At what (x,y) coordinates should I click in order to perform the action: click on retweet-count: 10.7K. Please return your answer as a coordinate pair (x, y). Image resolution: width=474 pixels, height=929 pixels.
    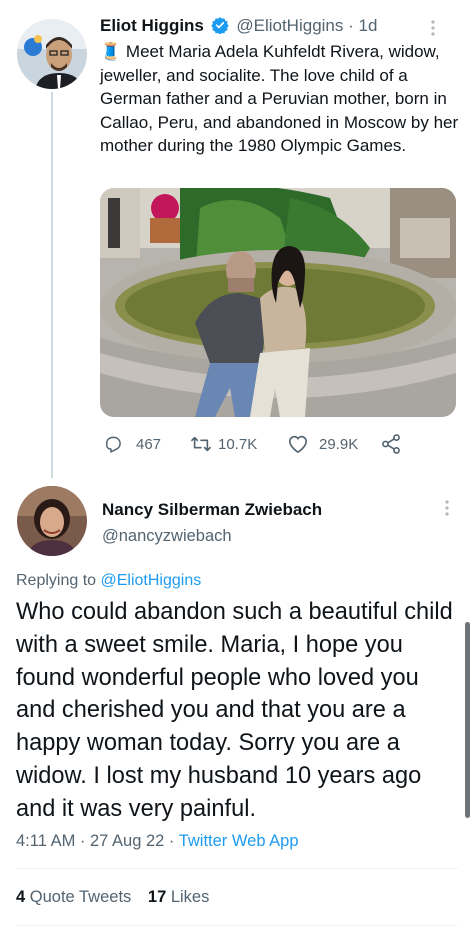
    Looking at the image, I should click on (238, 444).